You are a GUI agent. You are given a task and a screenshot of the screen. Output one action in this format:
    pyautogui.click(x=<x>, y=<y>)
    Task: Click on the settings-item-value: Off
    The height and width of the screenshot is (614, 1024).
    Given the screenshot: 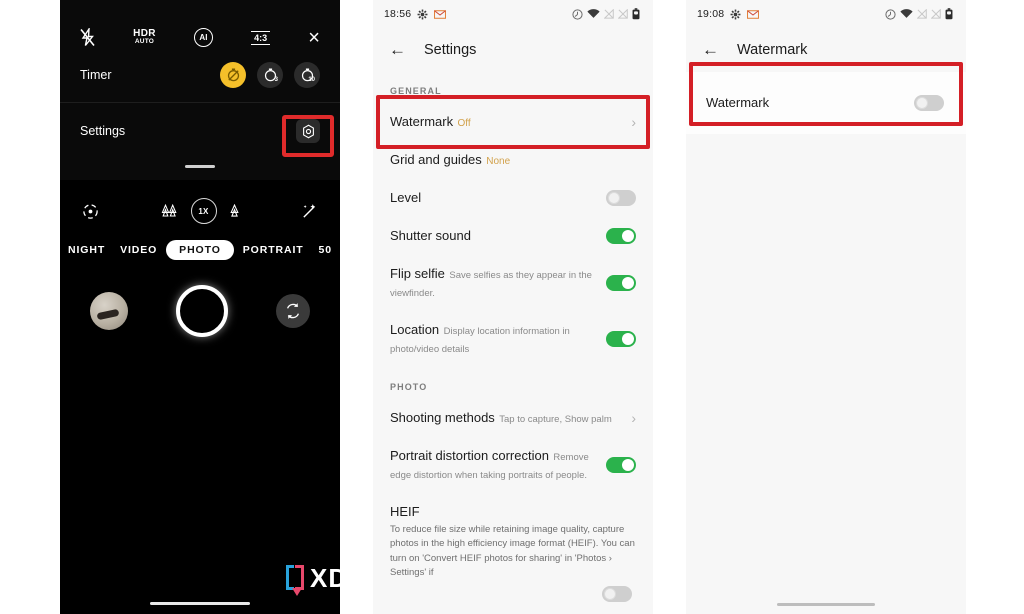 What is the action you would take?
    pyautogui.click(x=464, y=123)
    